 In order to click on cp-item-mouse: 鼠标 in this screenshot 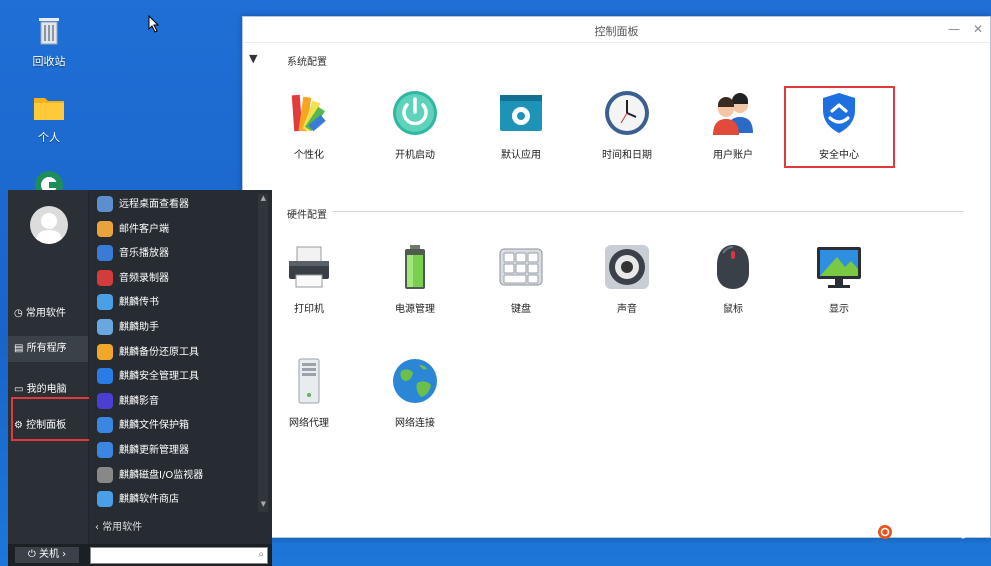, I will do `click(733, 279)`.